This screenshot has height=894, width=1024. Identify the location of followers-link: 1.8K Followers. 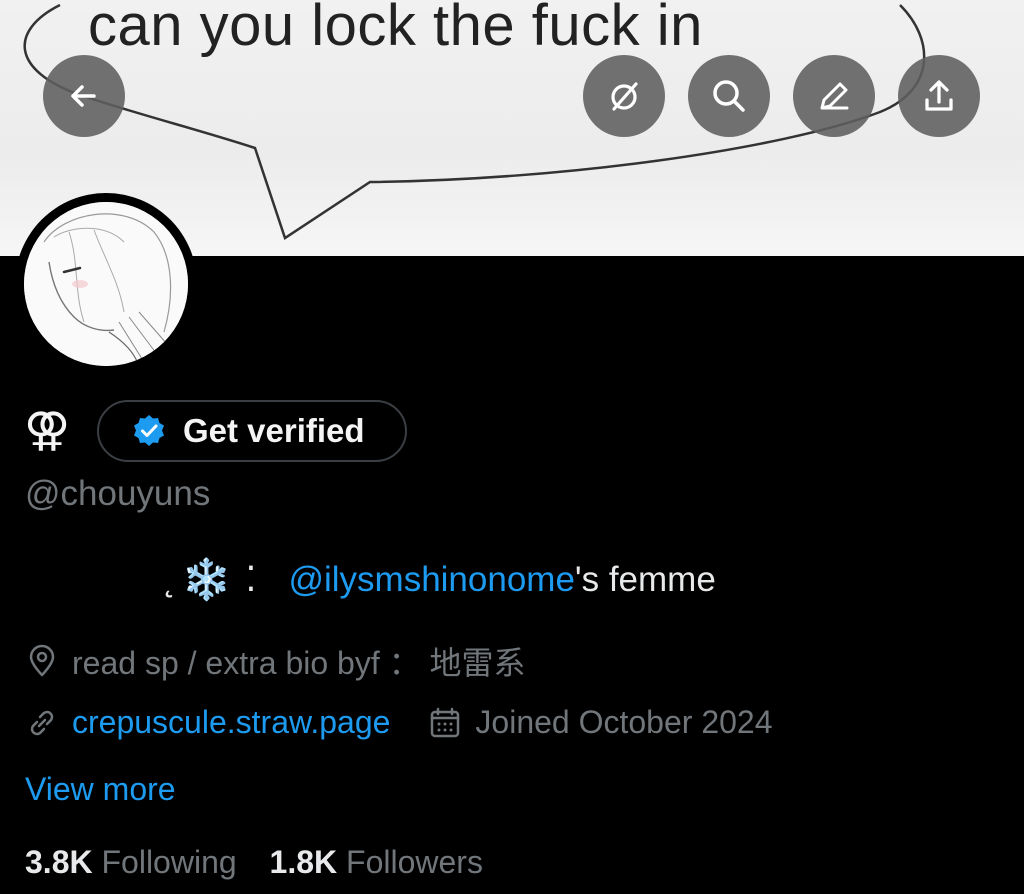
(376, 862).